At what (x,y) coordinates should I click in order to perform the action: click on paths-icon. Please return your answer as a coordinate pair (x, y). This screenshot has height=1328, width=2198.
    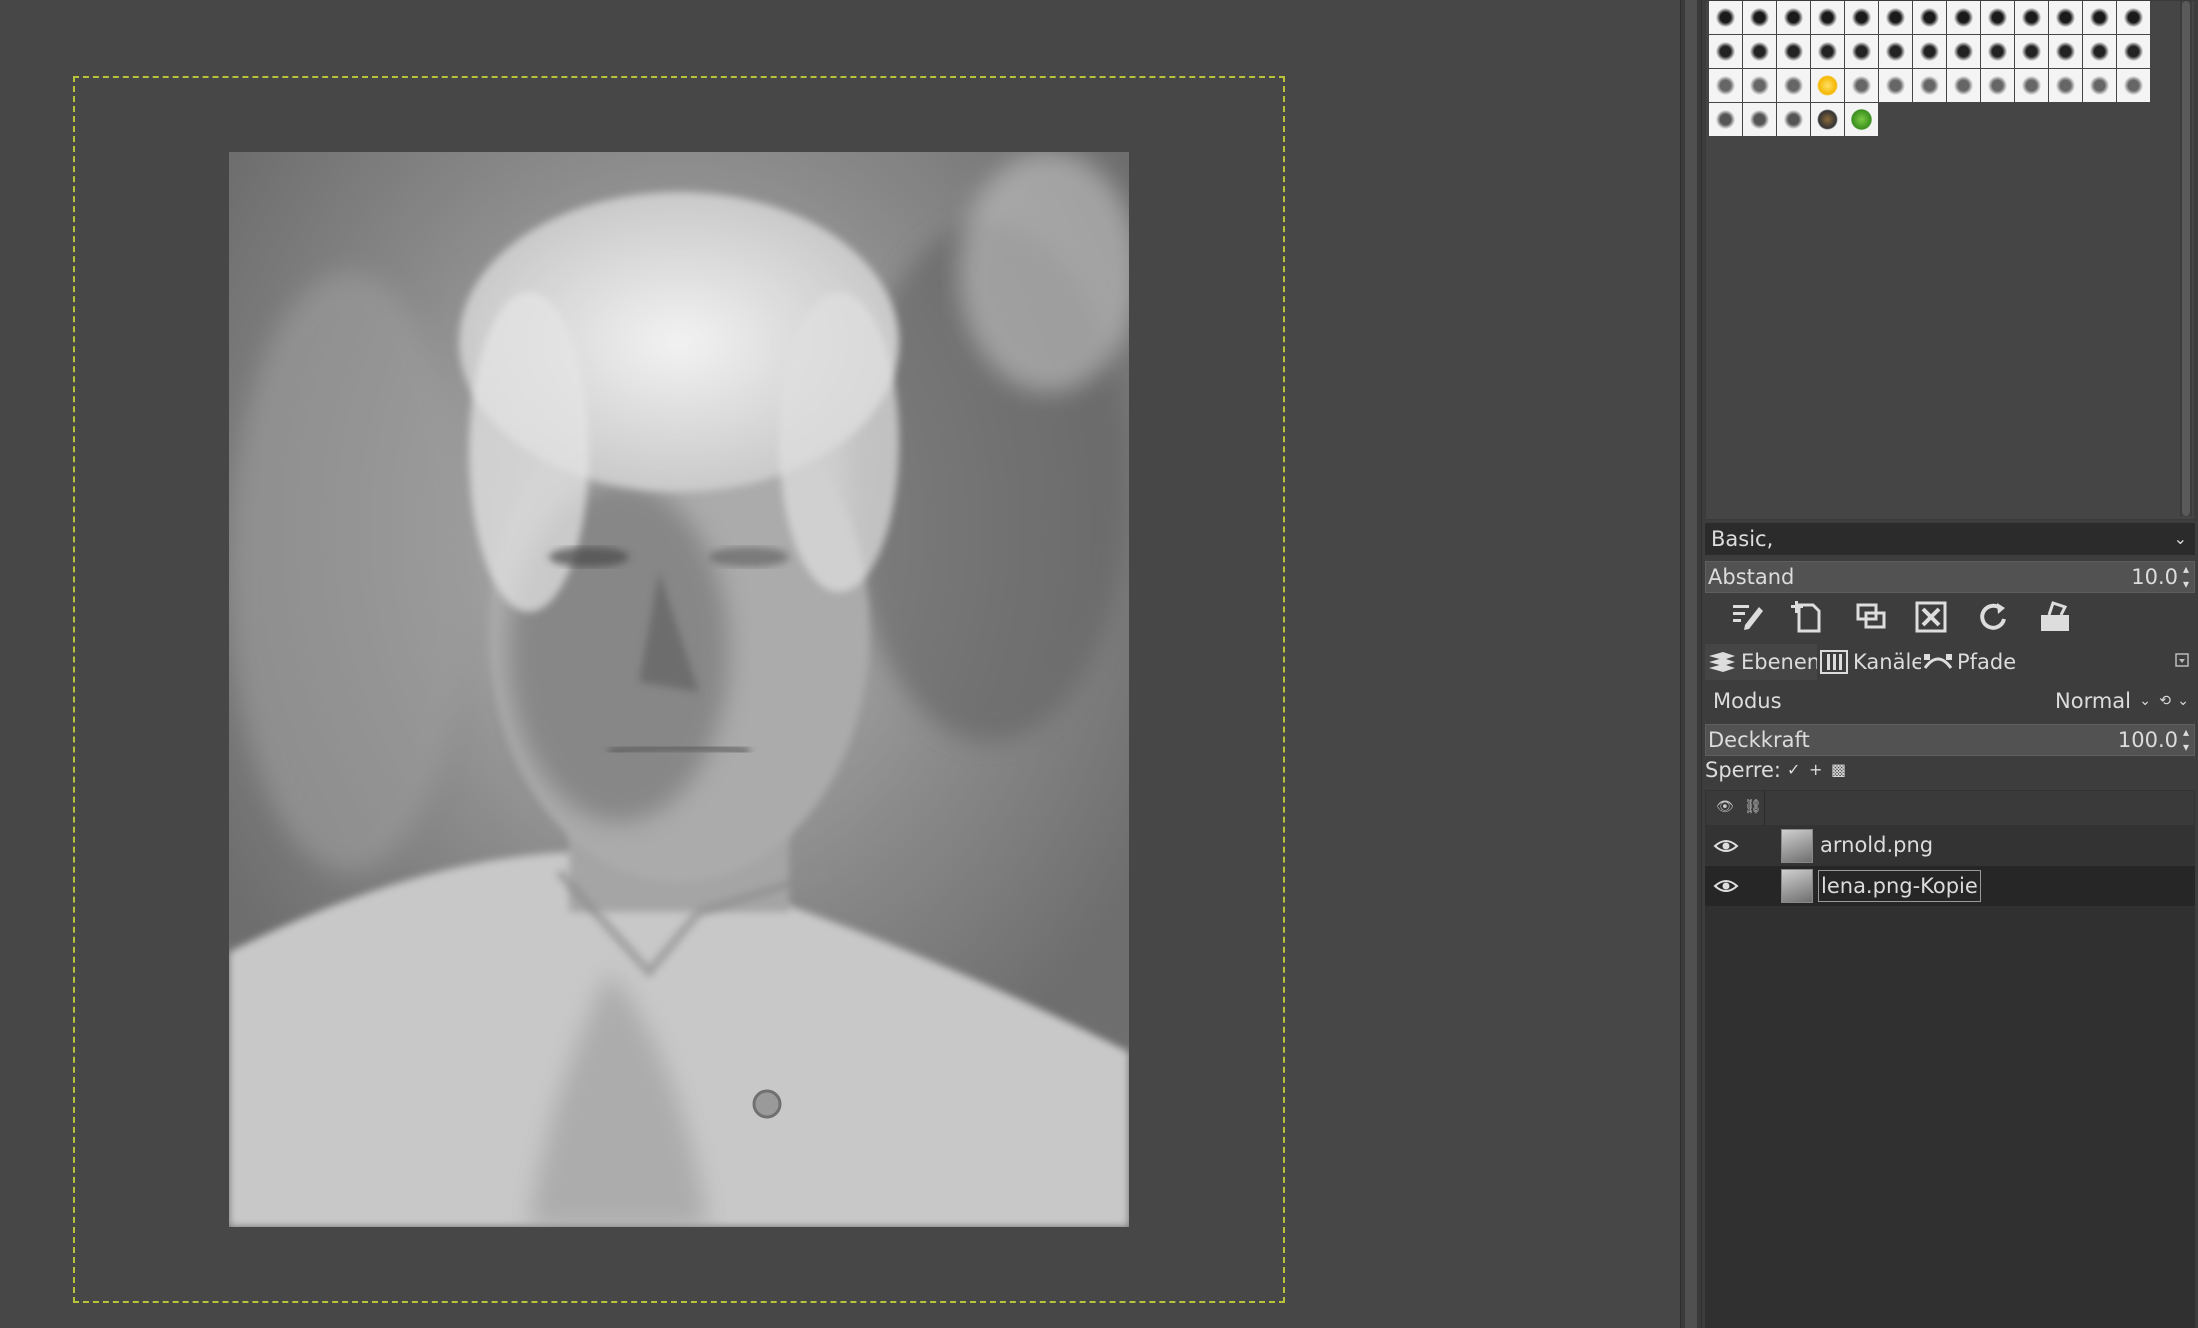
    Looking at the image, I should click on (1938, 661).